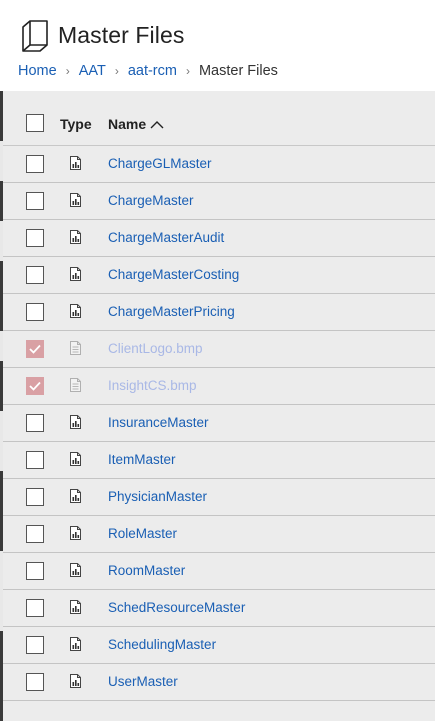 The image size is (435, 721). What do you see at coordinates (166, 237) in the screenshot?
I see `file-name-link: ChargeMasterAudit` at bounding box center [166, 237].